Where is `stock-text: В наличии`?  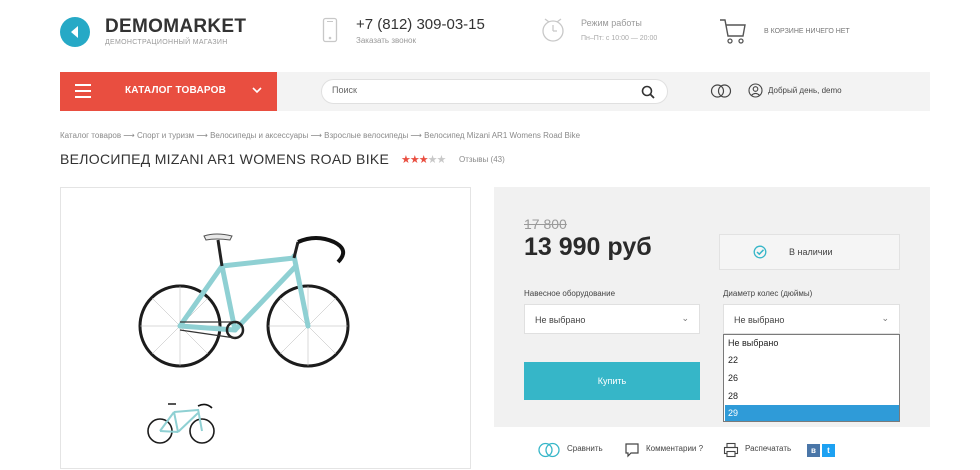 stock-text: В наличии is located at coordinates (811, 252).